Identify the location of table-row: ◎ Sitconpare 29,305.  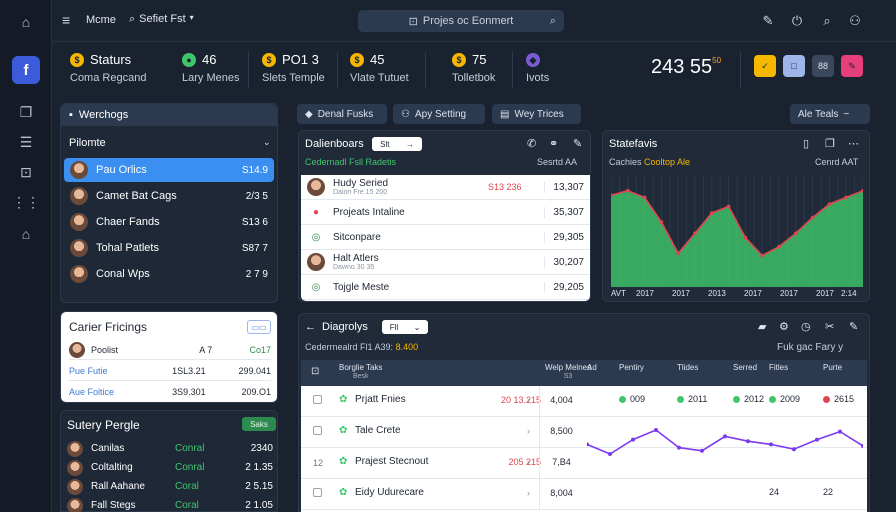
(445, 237).